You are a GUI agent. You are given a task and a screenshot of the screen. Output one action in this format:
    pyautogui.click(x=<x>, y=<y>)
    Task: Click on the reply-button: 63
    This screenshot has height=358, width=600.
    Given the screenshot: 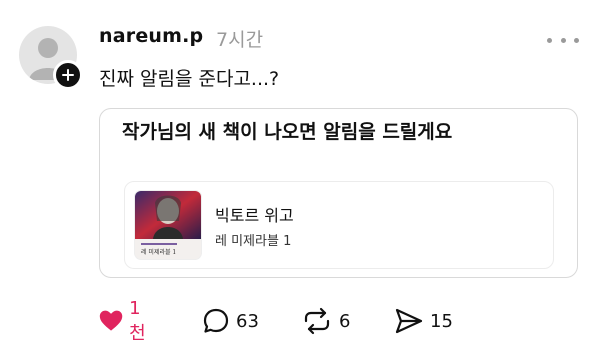 What is the action you would take?
    pyautogui.click(x=230, y=321)
    